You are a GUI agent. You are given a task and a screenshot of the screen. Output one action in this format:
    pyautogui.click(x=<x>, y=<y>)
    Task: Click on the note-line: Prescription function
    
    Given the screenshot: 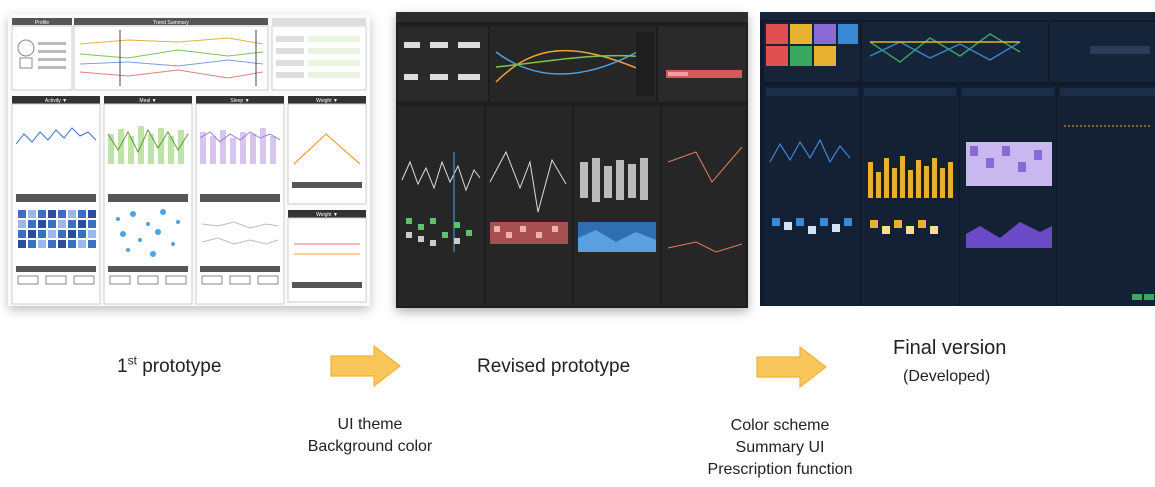 What is the action you would take?
    pyautogui.click(x=780, y=469)
    